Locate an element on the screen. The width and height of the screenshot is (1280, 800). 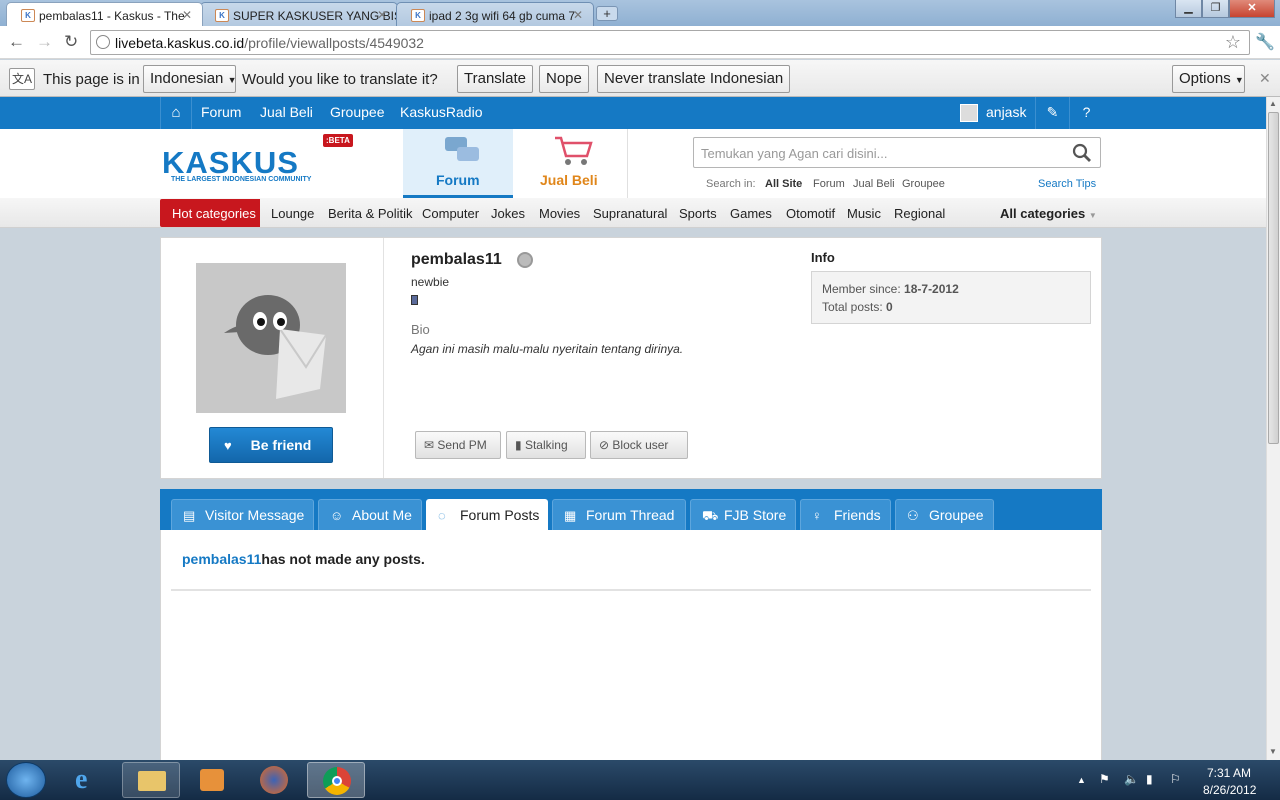
search-tips-link: Search Tips is located at coordinates (1067, 184).